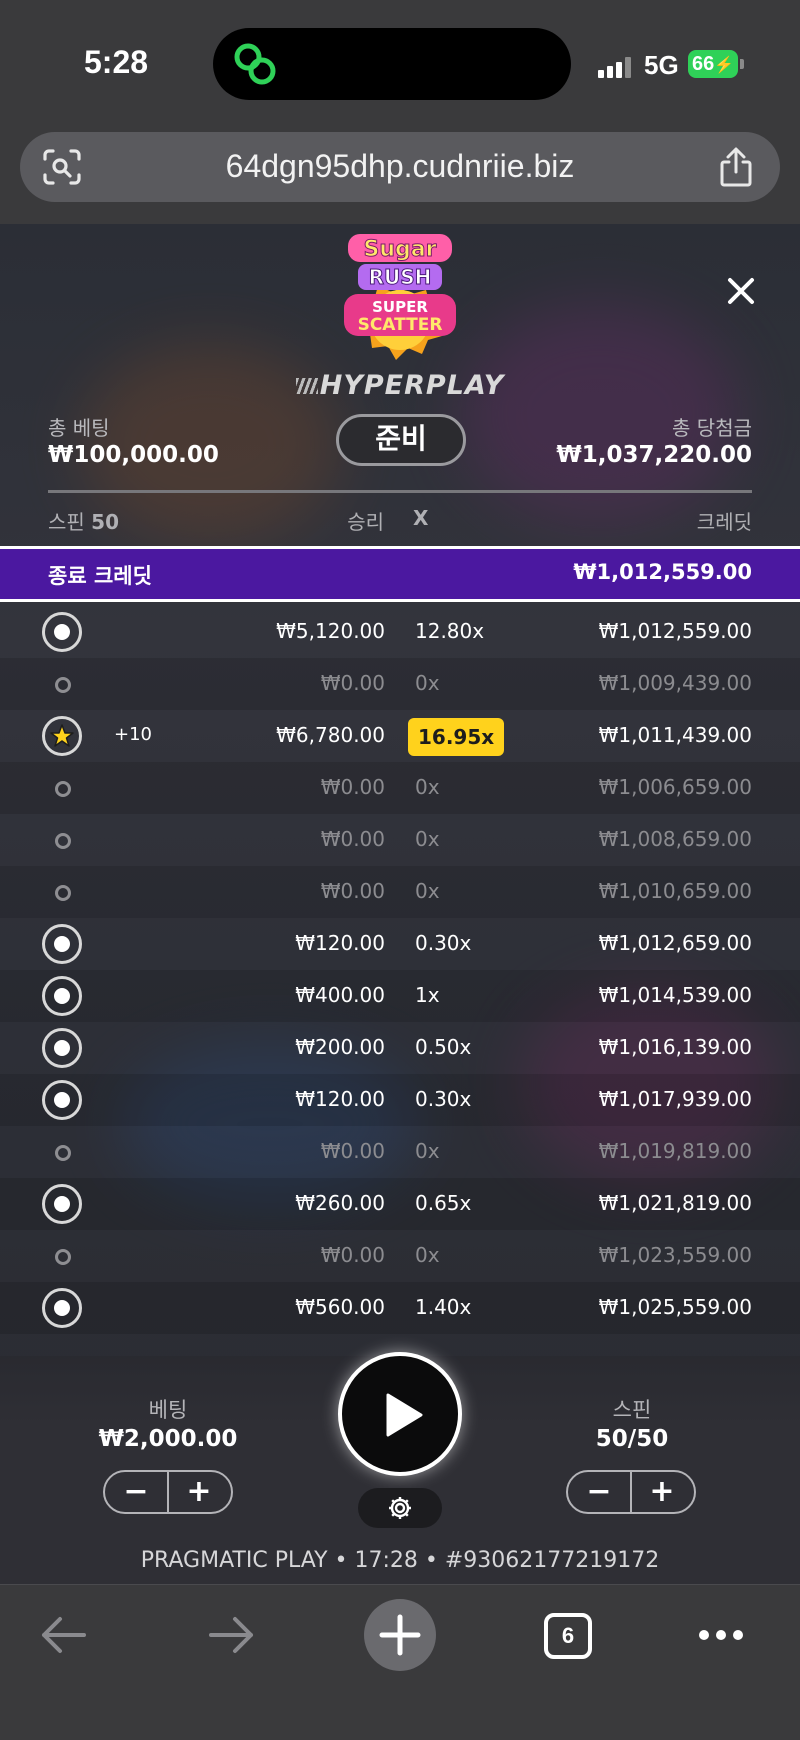  I want to click on row-multiplier: 1x, so click(427, 995).